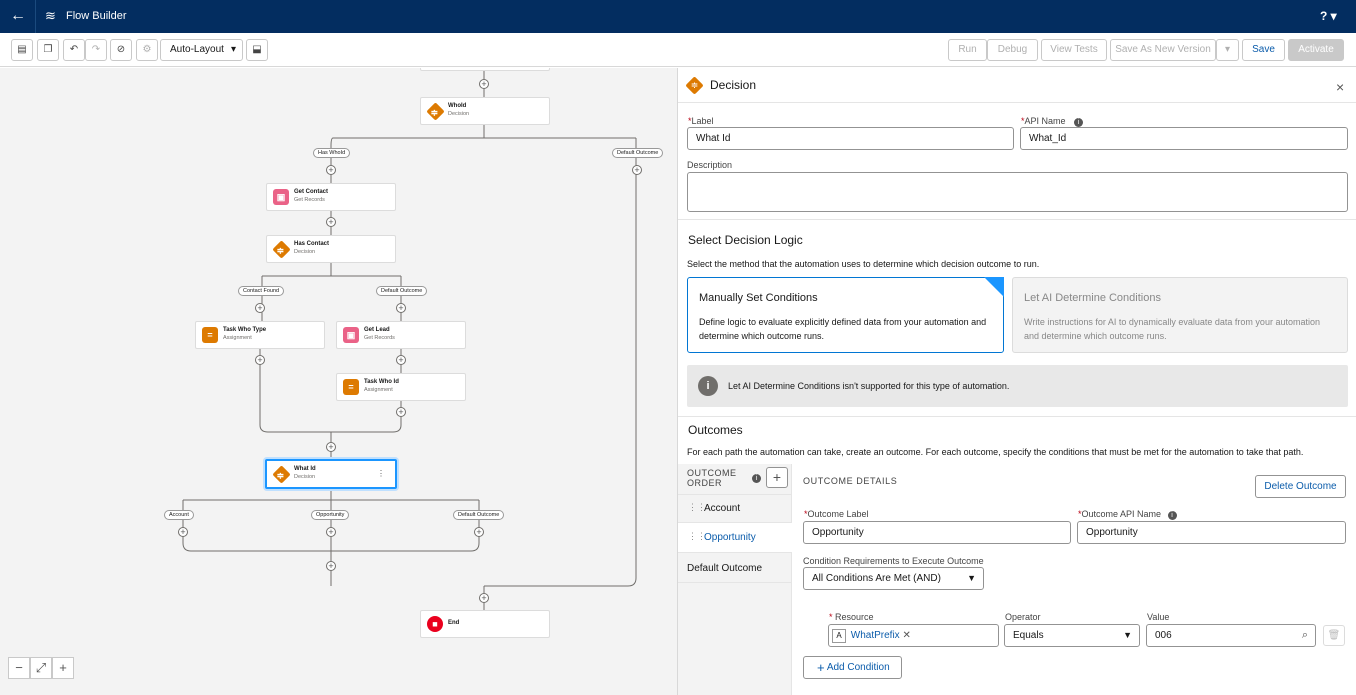 Image resolution: width=1356 pixels, height=695 pixels. I want to click on delete-condition-button: 🗑, so click(1334, 635).